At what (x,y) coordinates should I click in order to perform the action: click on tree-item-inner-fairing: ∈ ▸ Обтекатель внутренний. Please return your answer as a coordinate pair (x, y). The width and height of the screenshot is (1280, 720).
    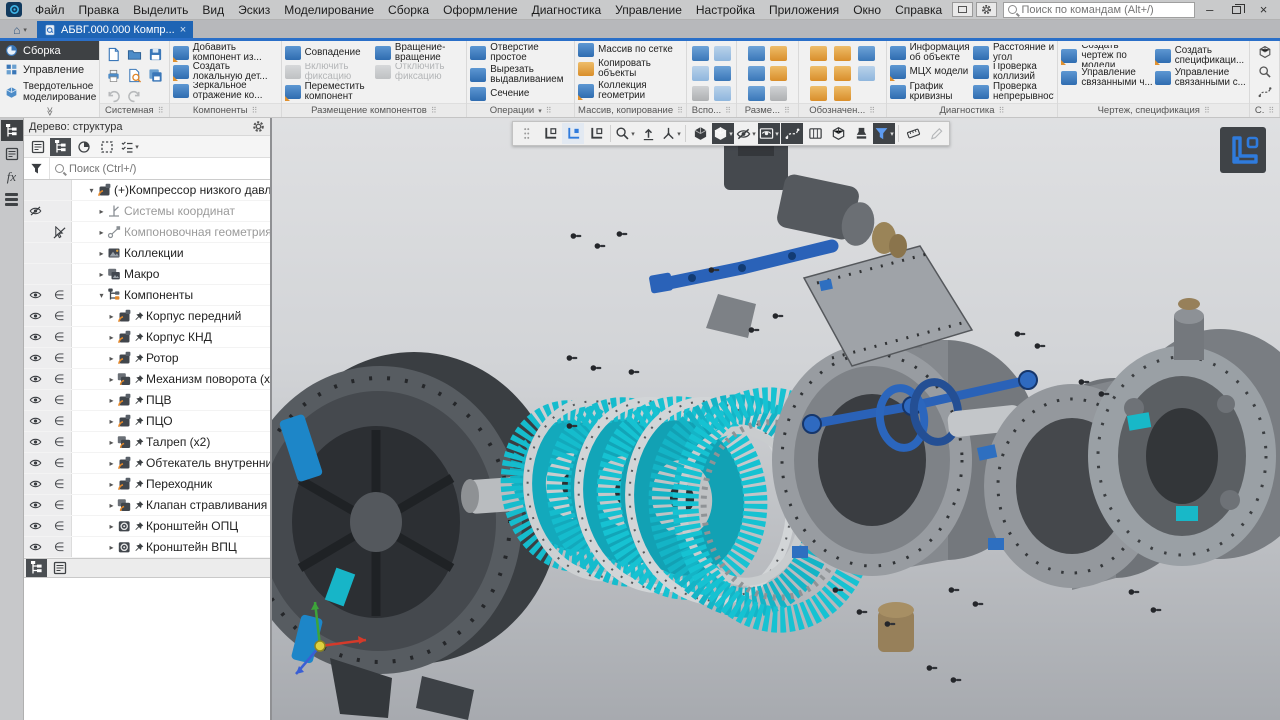
    Looking at the image, I should click on (147, 463).